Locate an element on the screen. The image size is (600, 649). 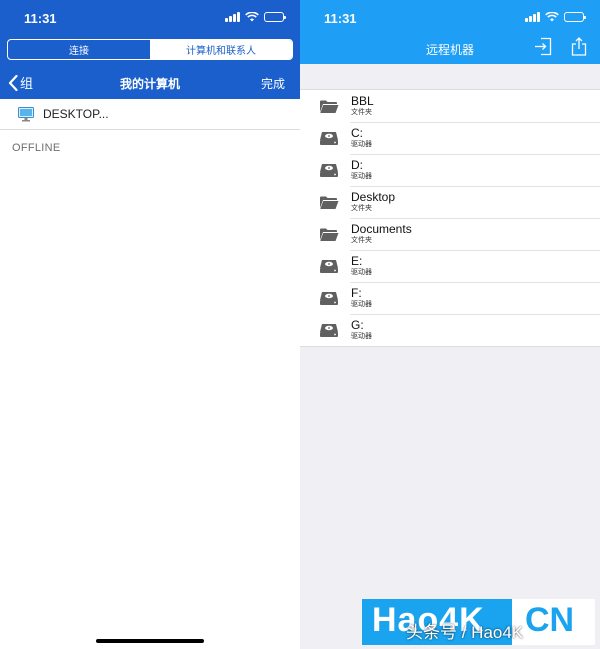
monitor-icon is located at coordinates (26, 113).